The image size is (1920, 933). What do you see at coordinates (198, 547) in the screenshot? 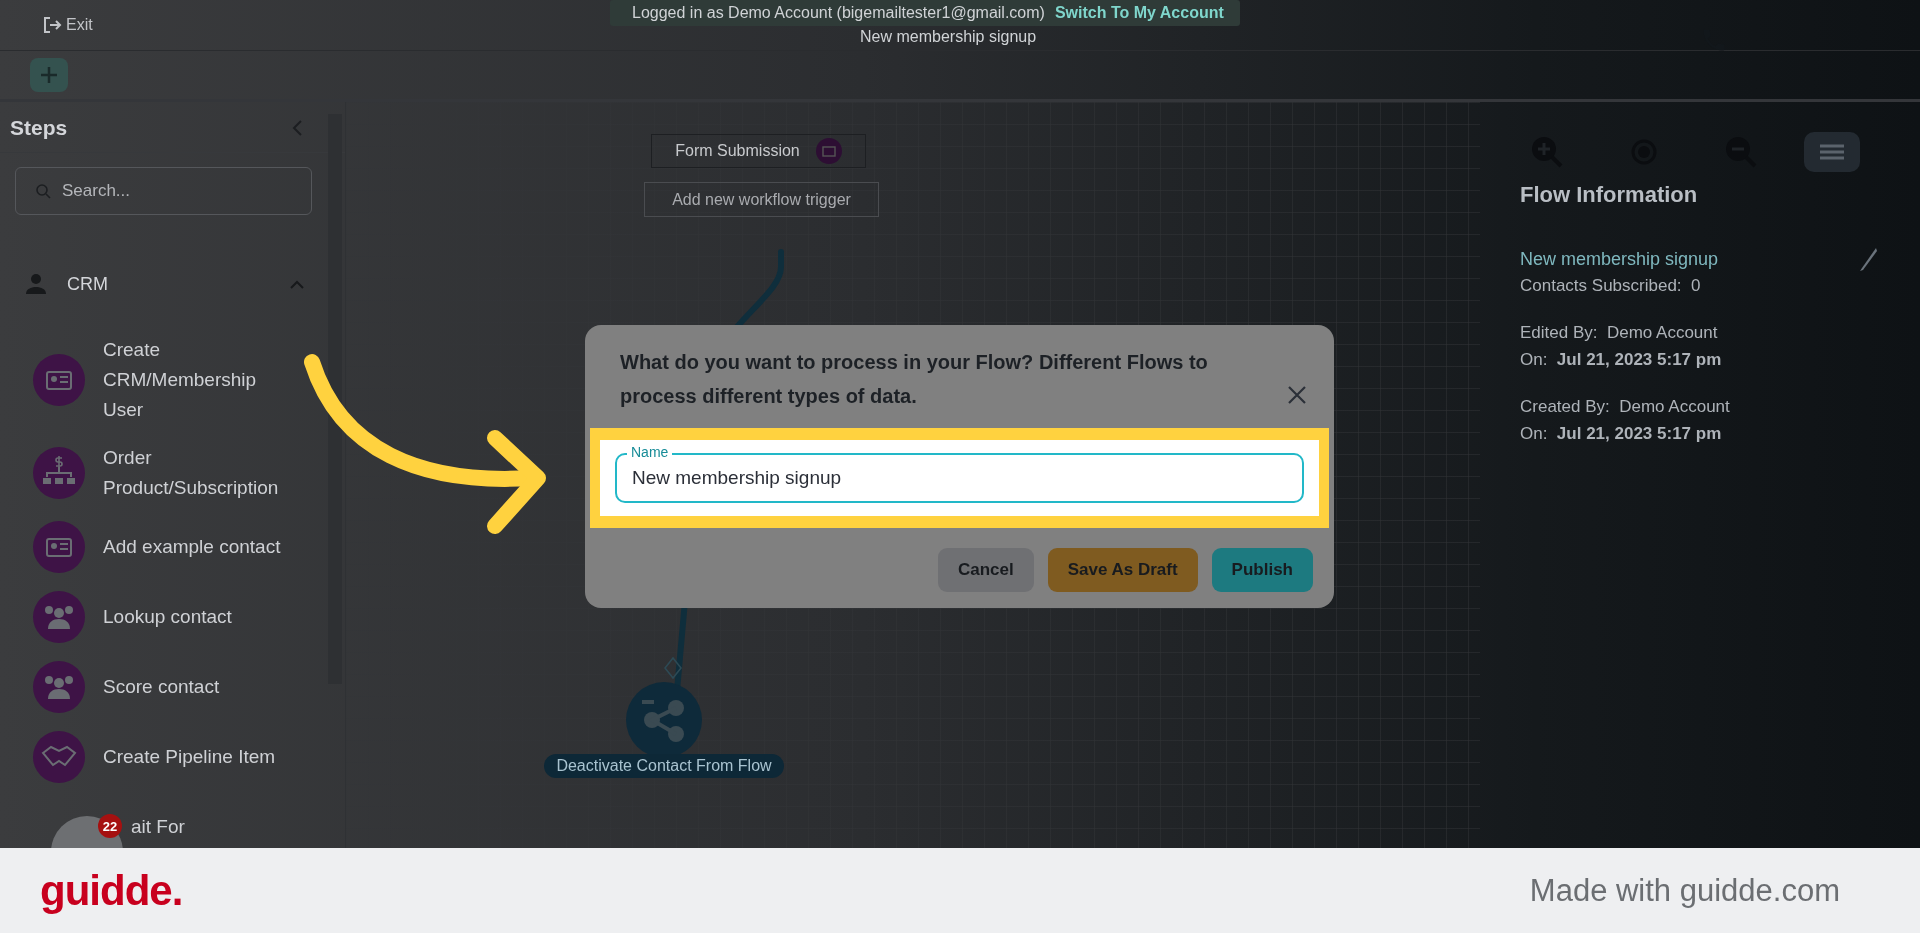
I see `step-label: Add example contact` at bounding box center [198, 547].